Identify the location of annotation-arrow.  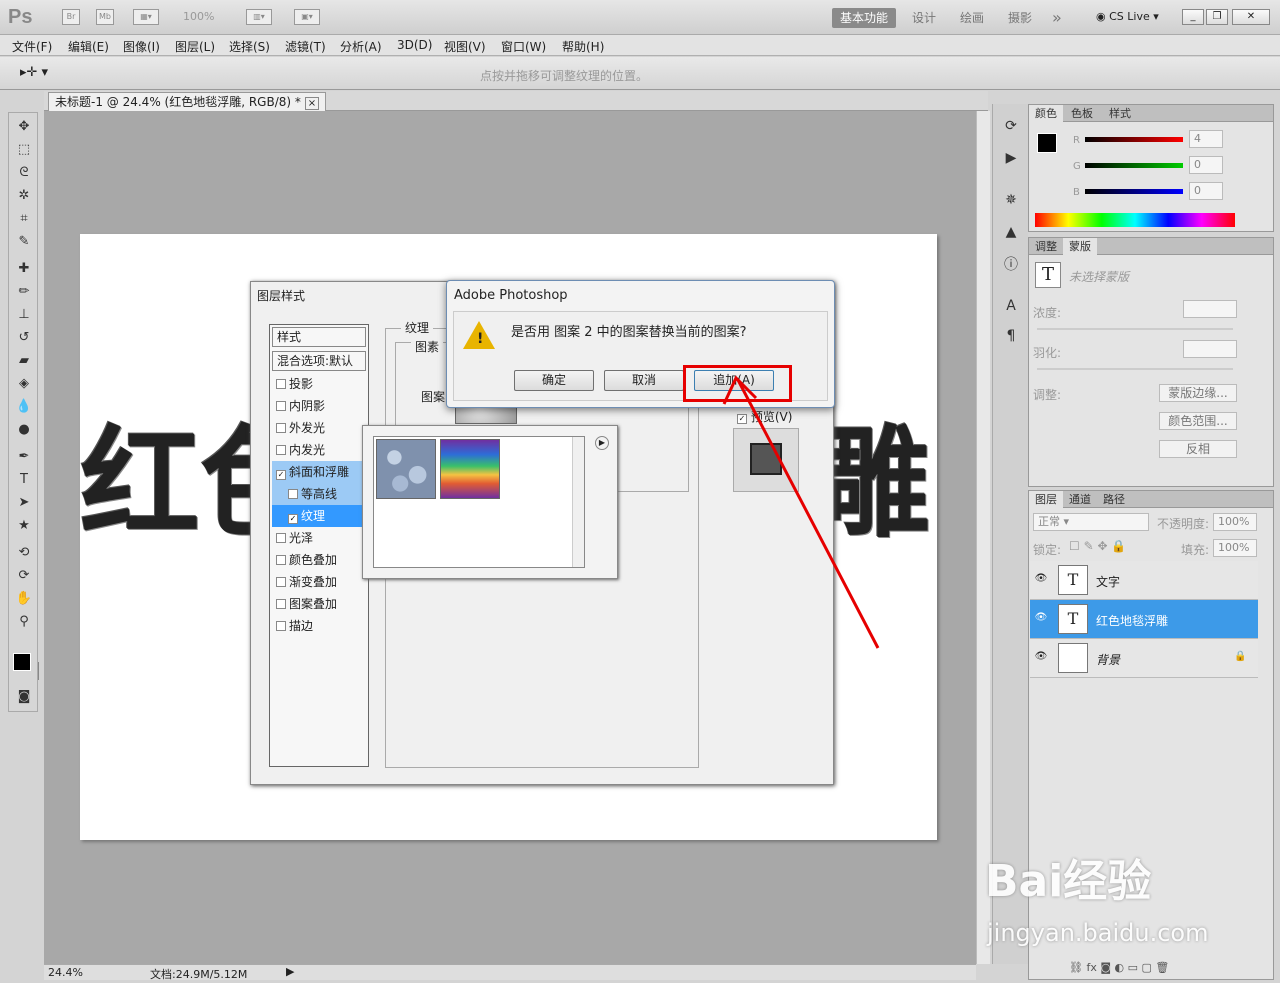
(801, 512).